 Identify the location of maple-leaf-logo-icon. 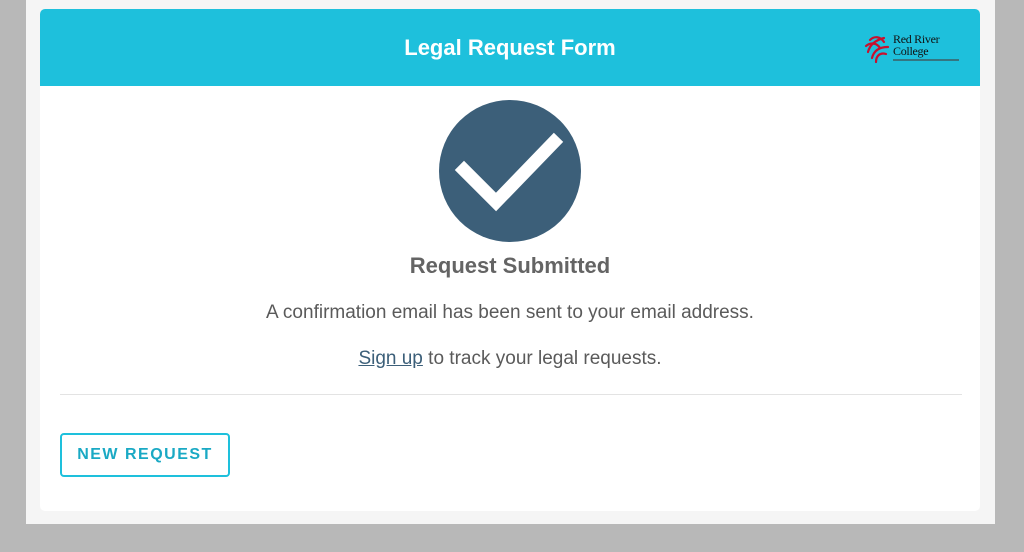
(877, 50).